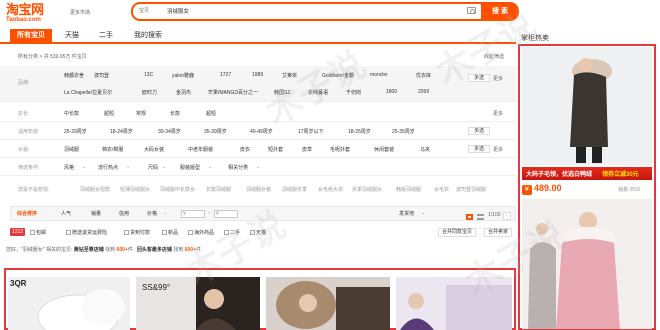  What do you see at coordinates (245, 149) in the screenshot?
I see `category-item: 皮衣` at bounding box center [245, 149].